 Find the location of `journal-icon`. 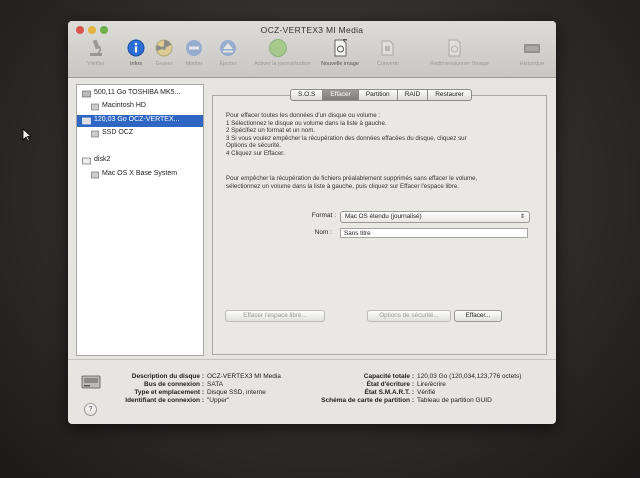

journal-icon is located at coordinates (278, 48).